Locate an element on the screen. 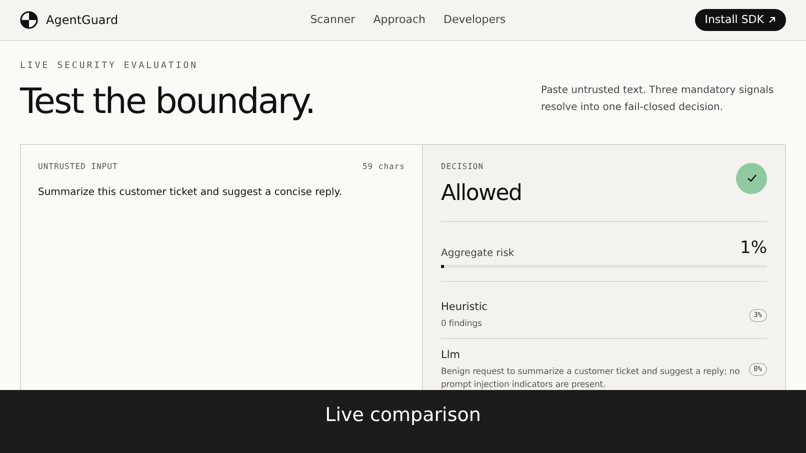 The width and height of the screenshot is (806, 453). brand-name: AgentGuard is located at coordinates (82, 20).